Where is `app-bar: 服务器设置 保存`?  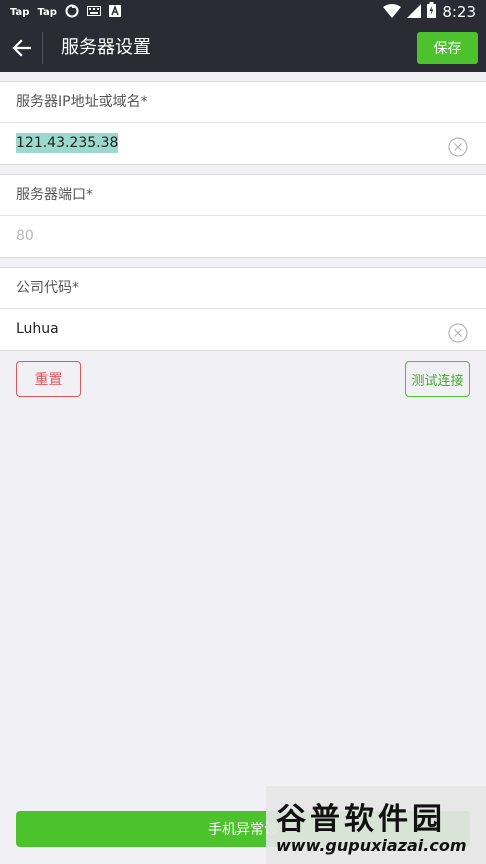 app-bar: 服务器设置 保存 is located at coordinates (243, 48).